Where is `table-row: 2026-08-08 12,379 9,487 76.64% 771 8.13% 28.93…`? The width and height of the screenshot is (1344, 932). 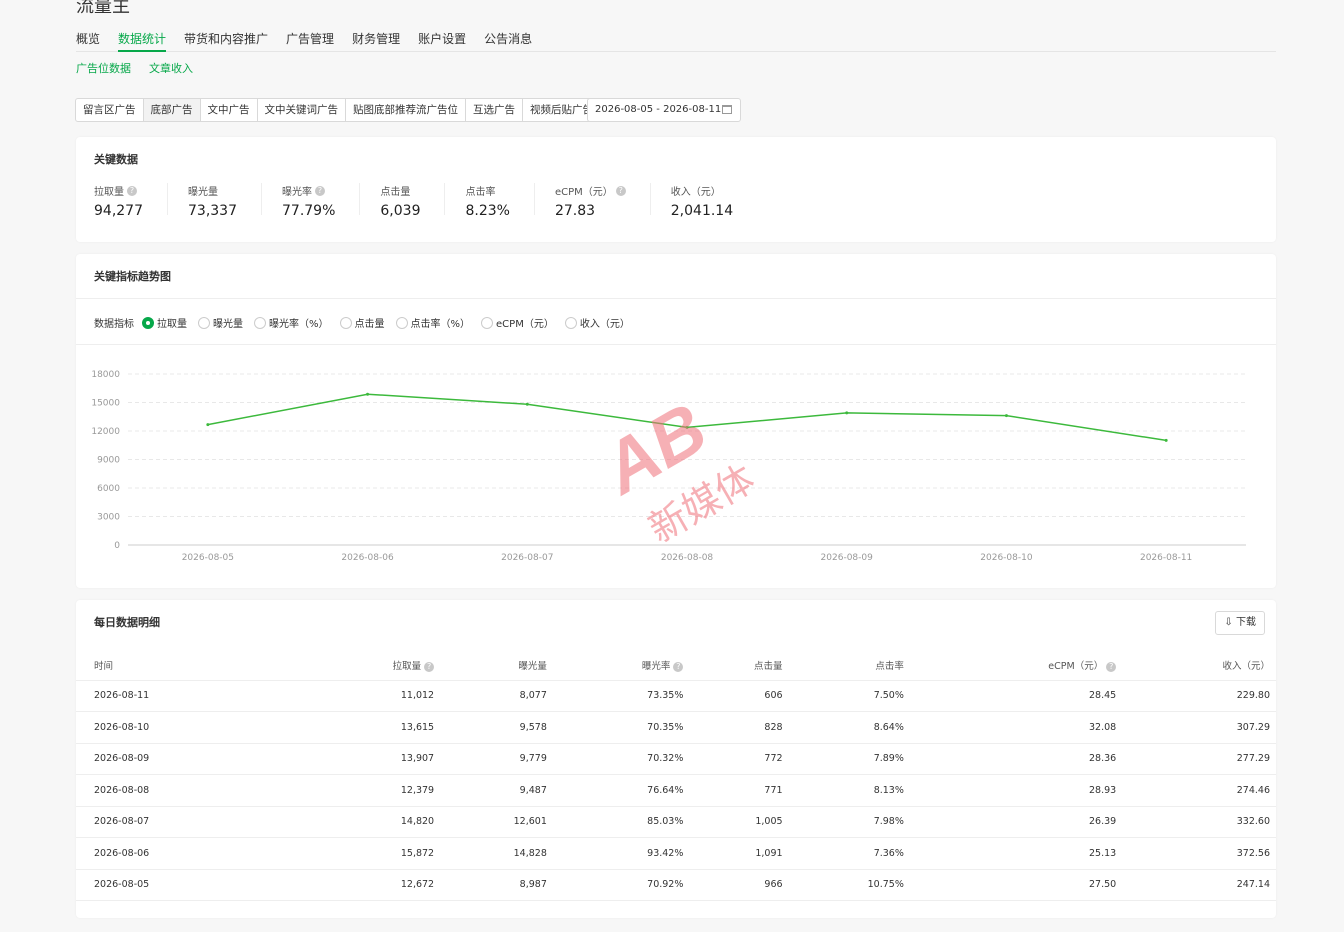 table-row: 2026-08-08 12,379 9,487 76.64% 771 8.13% 28.93… is located at coordinates (676, 790).